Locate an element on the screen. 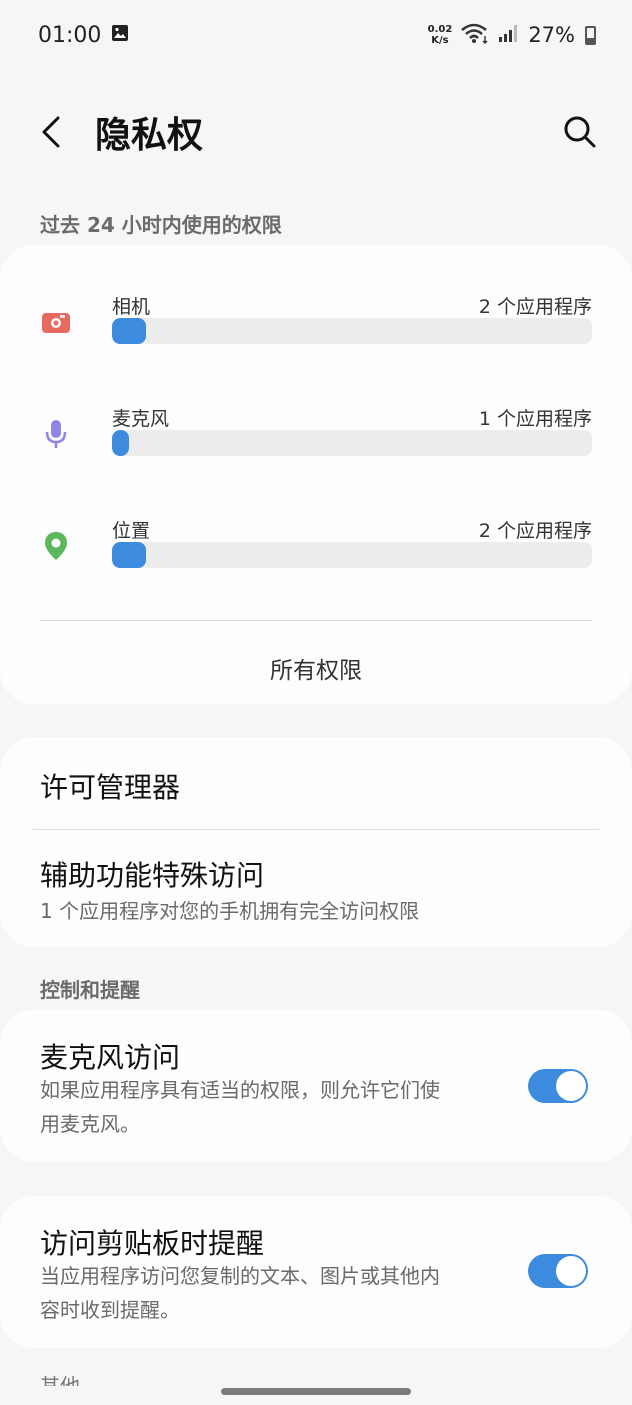 The image size is (632, 1405). mic-access-card: 麦克风访问 如果应用程序具有适当的权限，则允许它们使 用麦克风。 is located at coordinates (316, 1086).